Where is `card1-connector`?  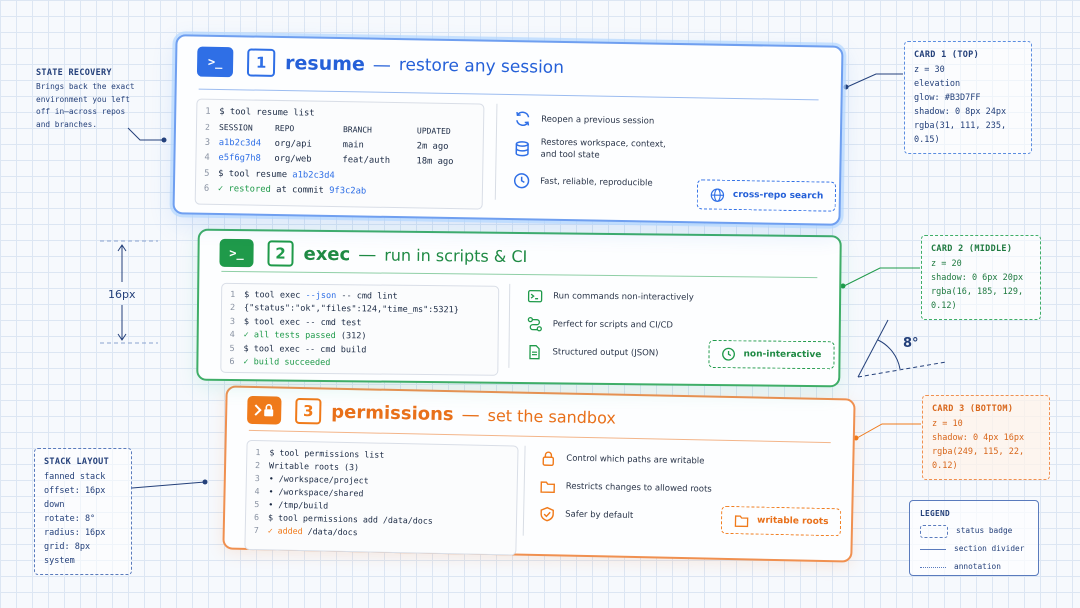
card1-connector is located at coordinates (874, 80).